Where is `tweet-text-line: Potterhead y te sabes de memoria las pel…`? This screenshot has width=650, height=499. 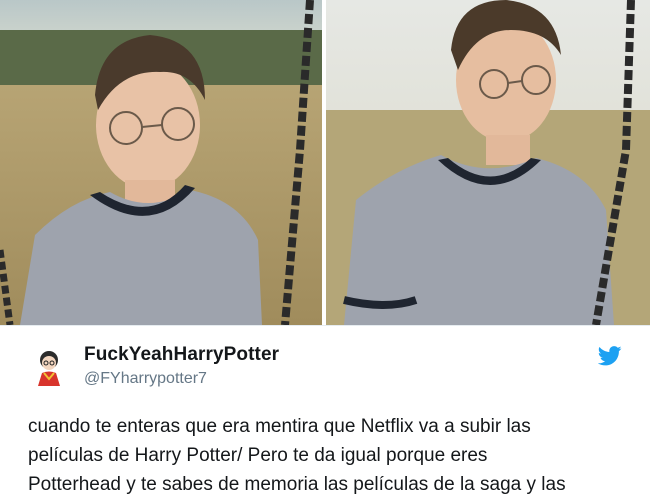
tweet-text-line: Potterhead y te sabes de memoria las pel… is located at coordinates (297, 484).